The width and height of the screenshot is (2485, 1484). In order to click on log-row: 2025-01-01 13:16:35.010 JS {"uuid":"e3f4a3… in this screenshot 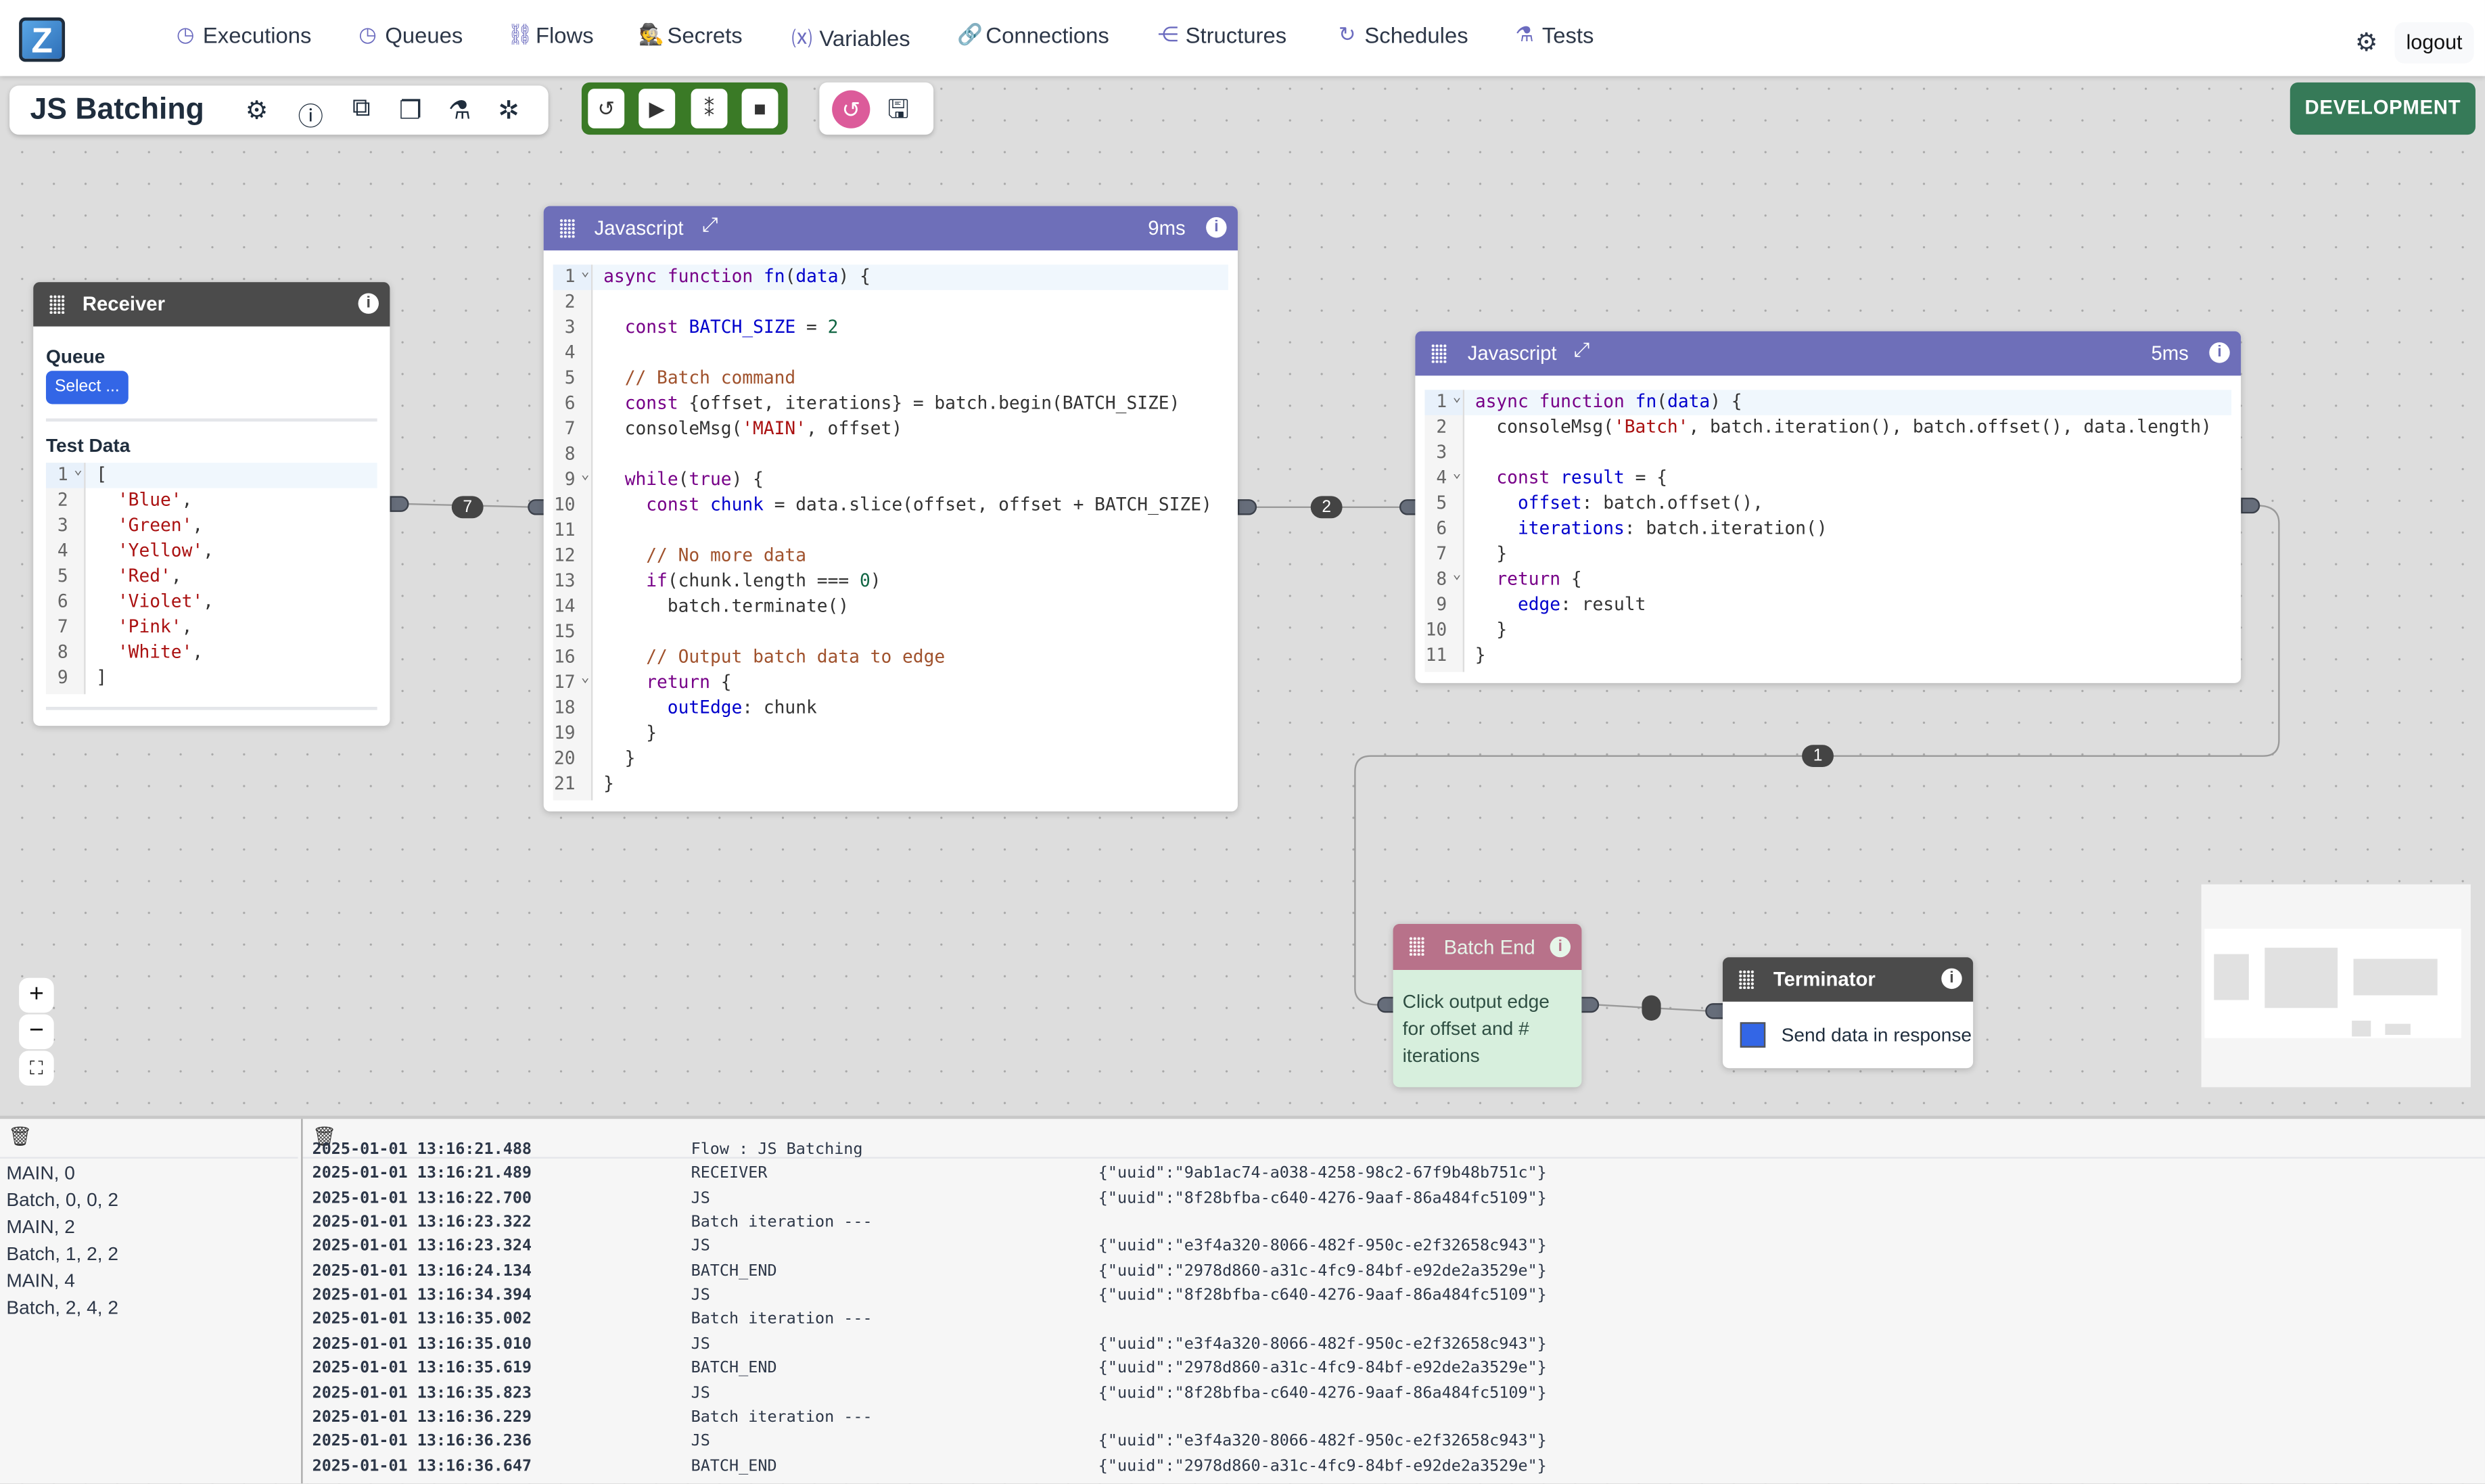, I will do `click(1390, 1348)`.